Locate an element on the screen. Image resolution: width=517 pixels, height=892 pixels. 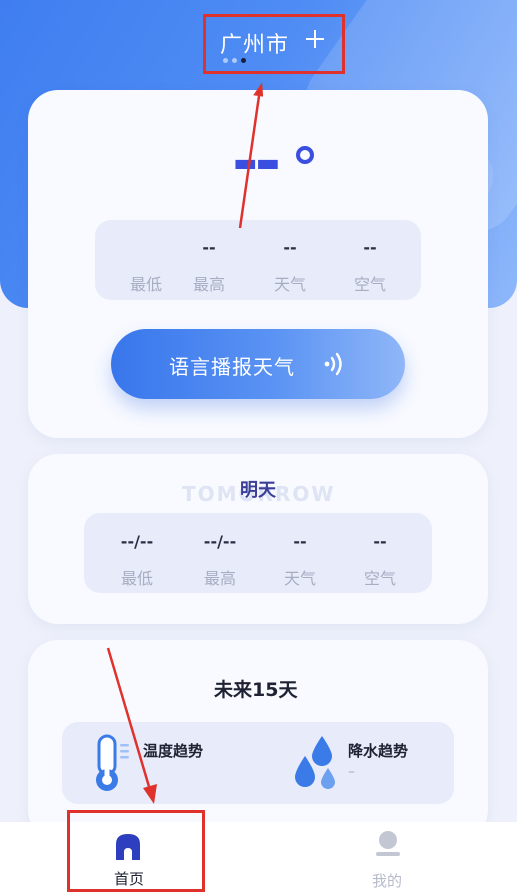
raindrops-icon is located at coordinates (315, 762).